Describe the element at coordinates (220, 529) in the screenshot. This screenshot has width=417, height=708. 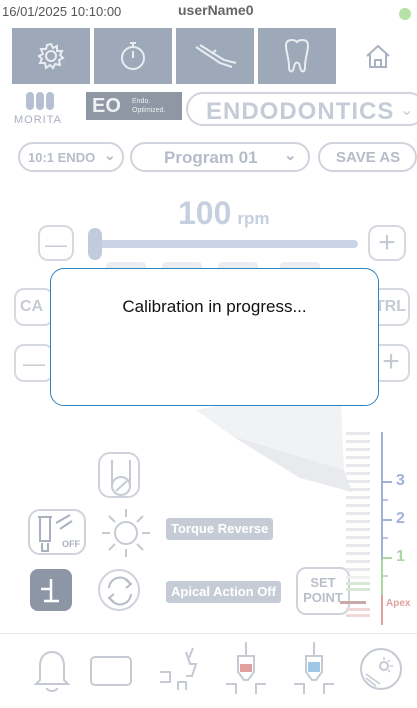
I see `torque-reverse-label: Torque Reverse` at that location.